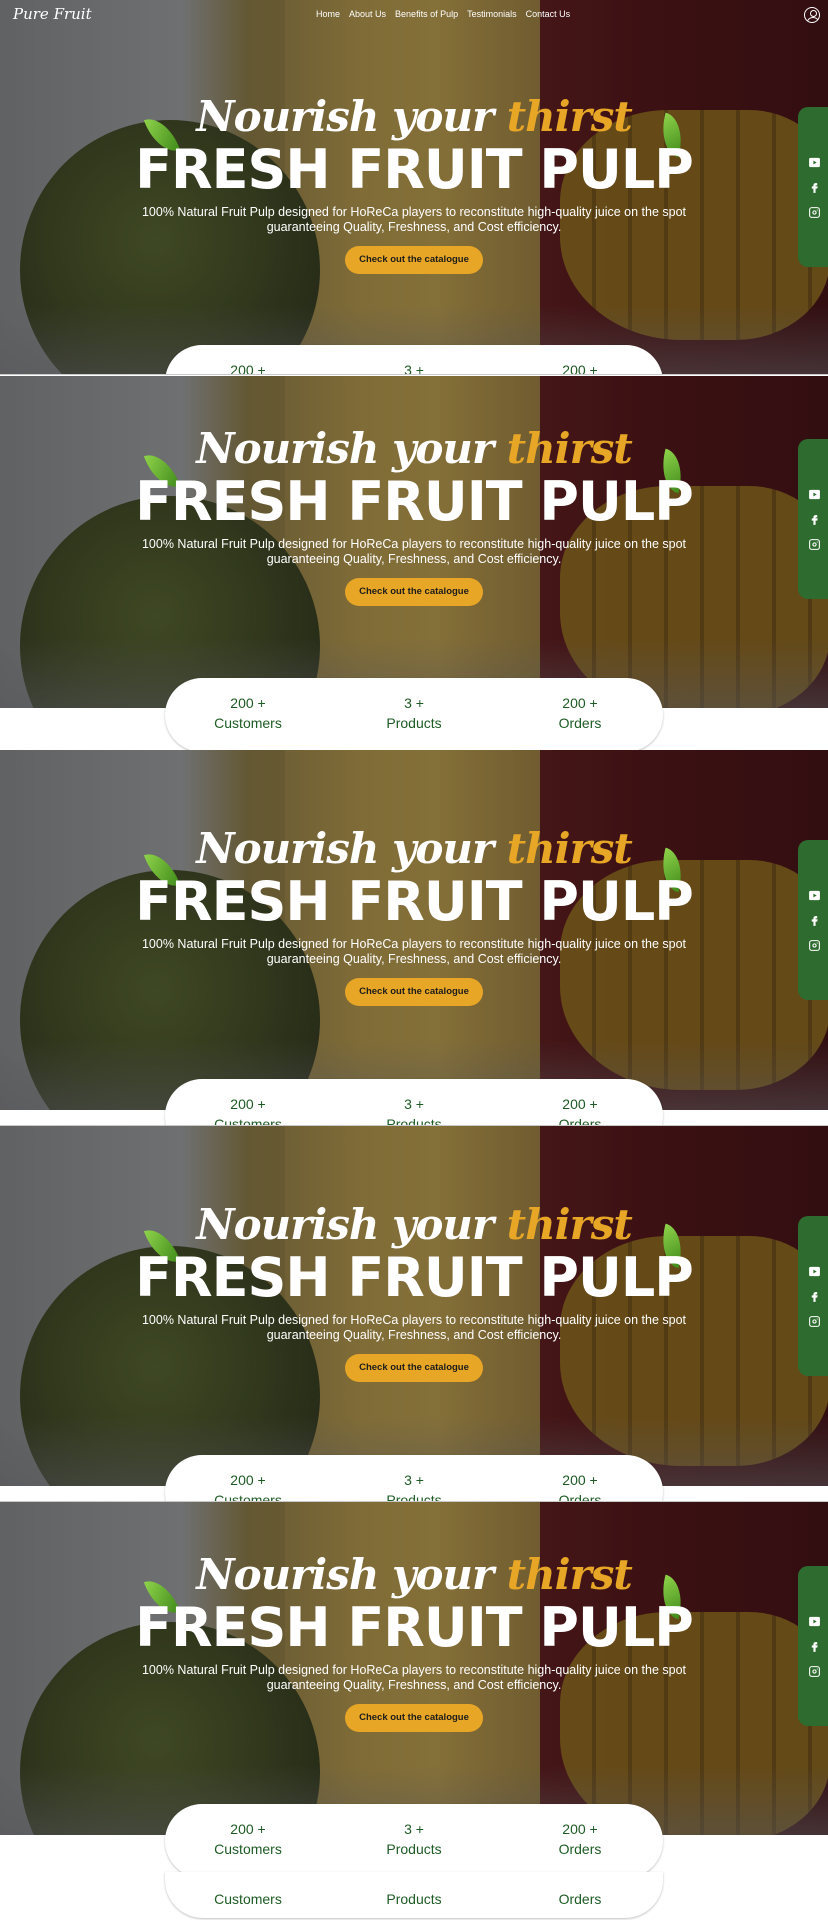  I want to click on nav-link-contact-us: Contact Us, so click(548, 14).